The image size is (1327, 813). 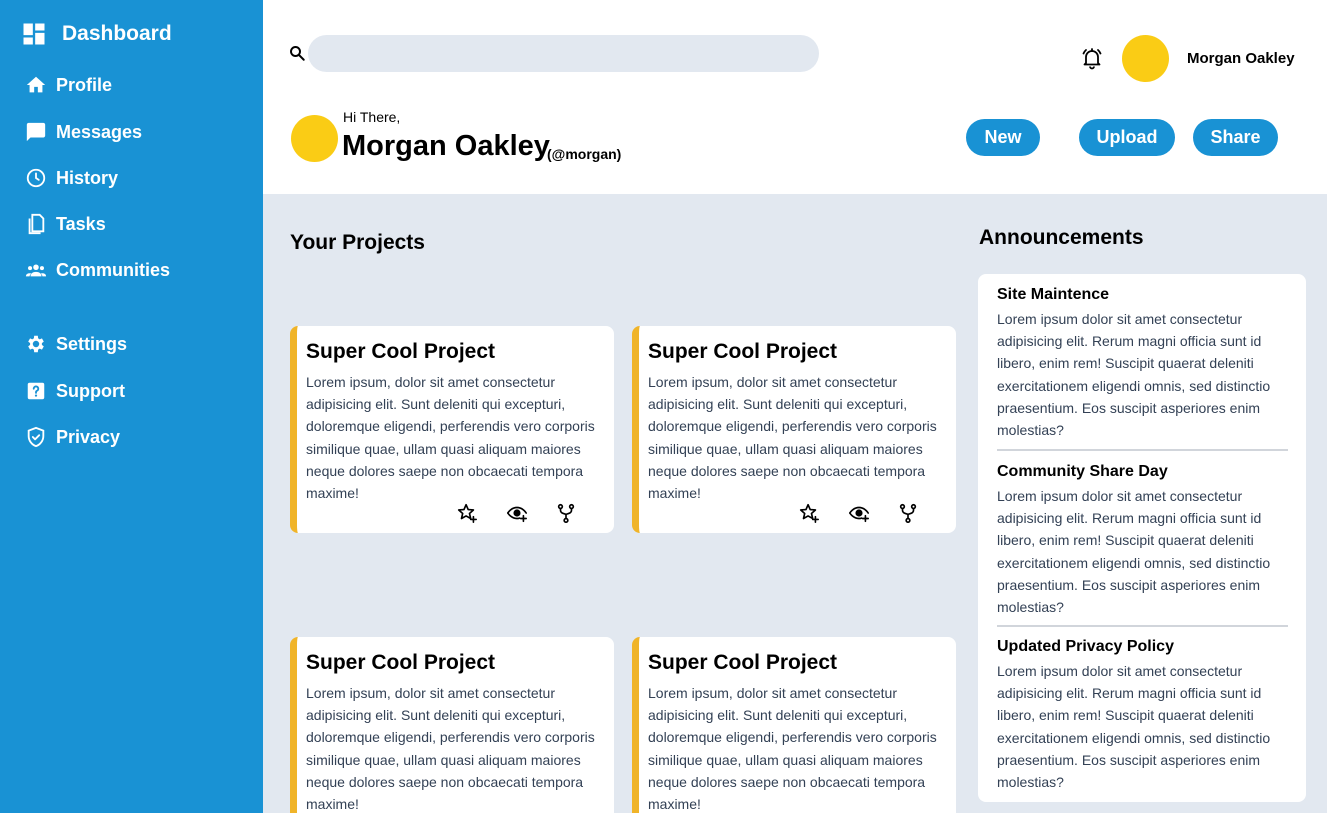 I want to click on document-icon, so click(x=36, y=224).